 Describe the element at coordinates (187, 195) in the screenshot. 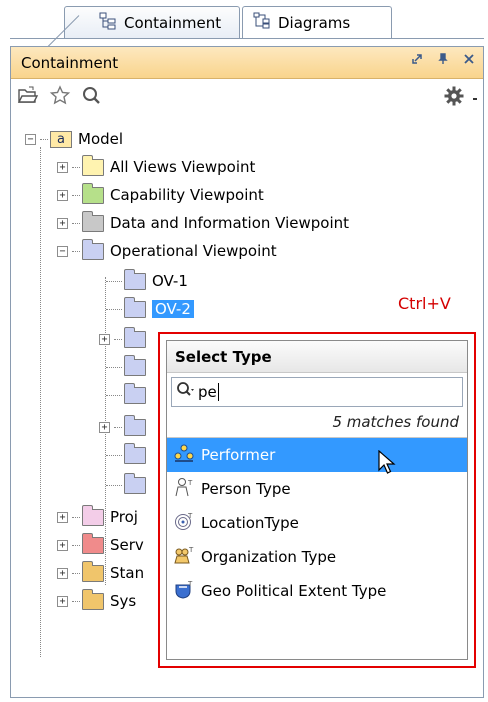

I see `tree-node-label: Capability Viewpoint` at that location.